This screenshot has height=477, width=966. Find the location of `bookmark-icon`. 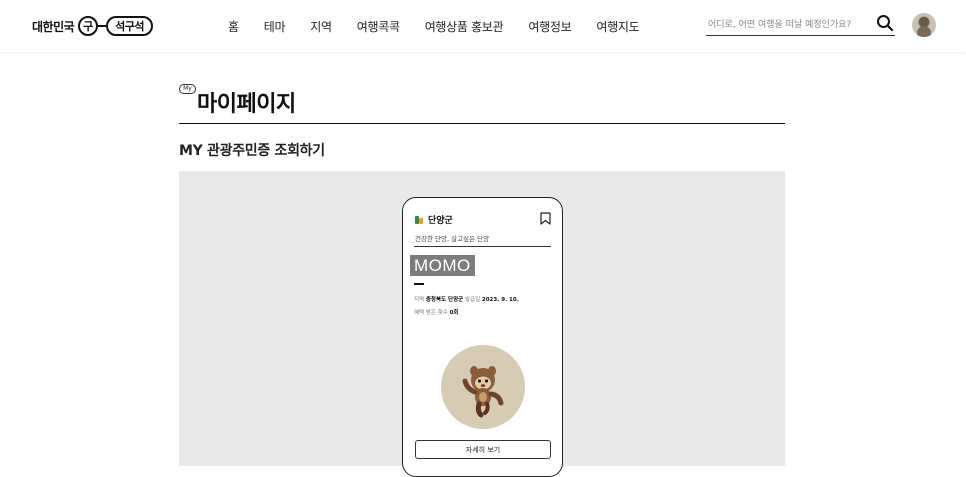

bookmark-icon is located at coordinates (545, 218).